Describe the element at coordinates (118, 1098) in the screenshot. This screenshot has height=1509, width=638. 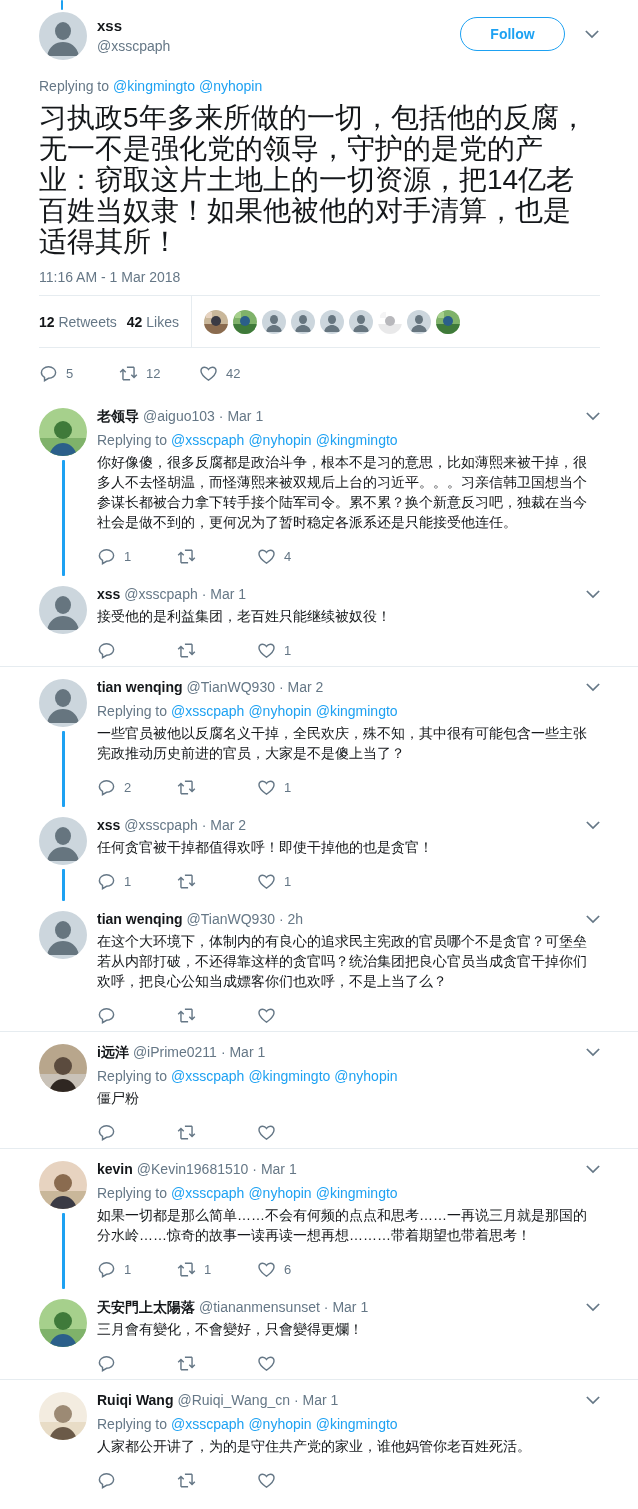
I see `tweet-text: 僵尸粉` at that location.